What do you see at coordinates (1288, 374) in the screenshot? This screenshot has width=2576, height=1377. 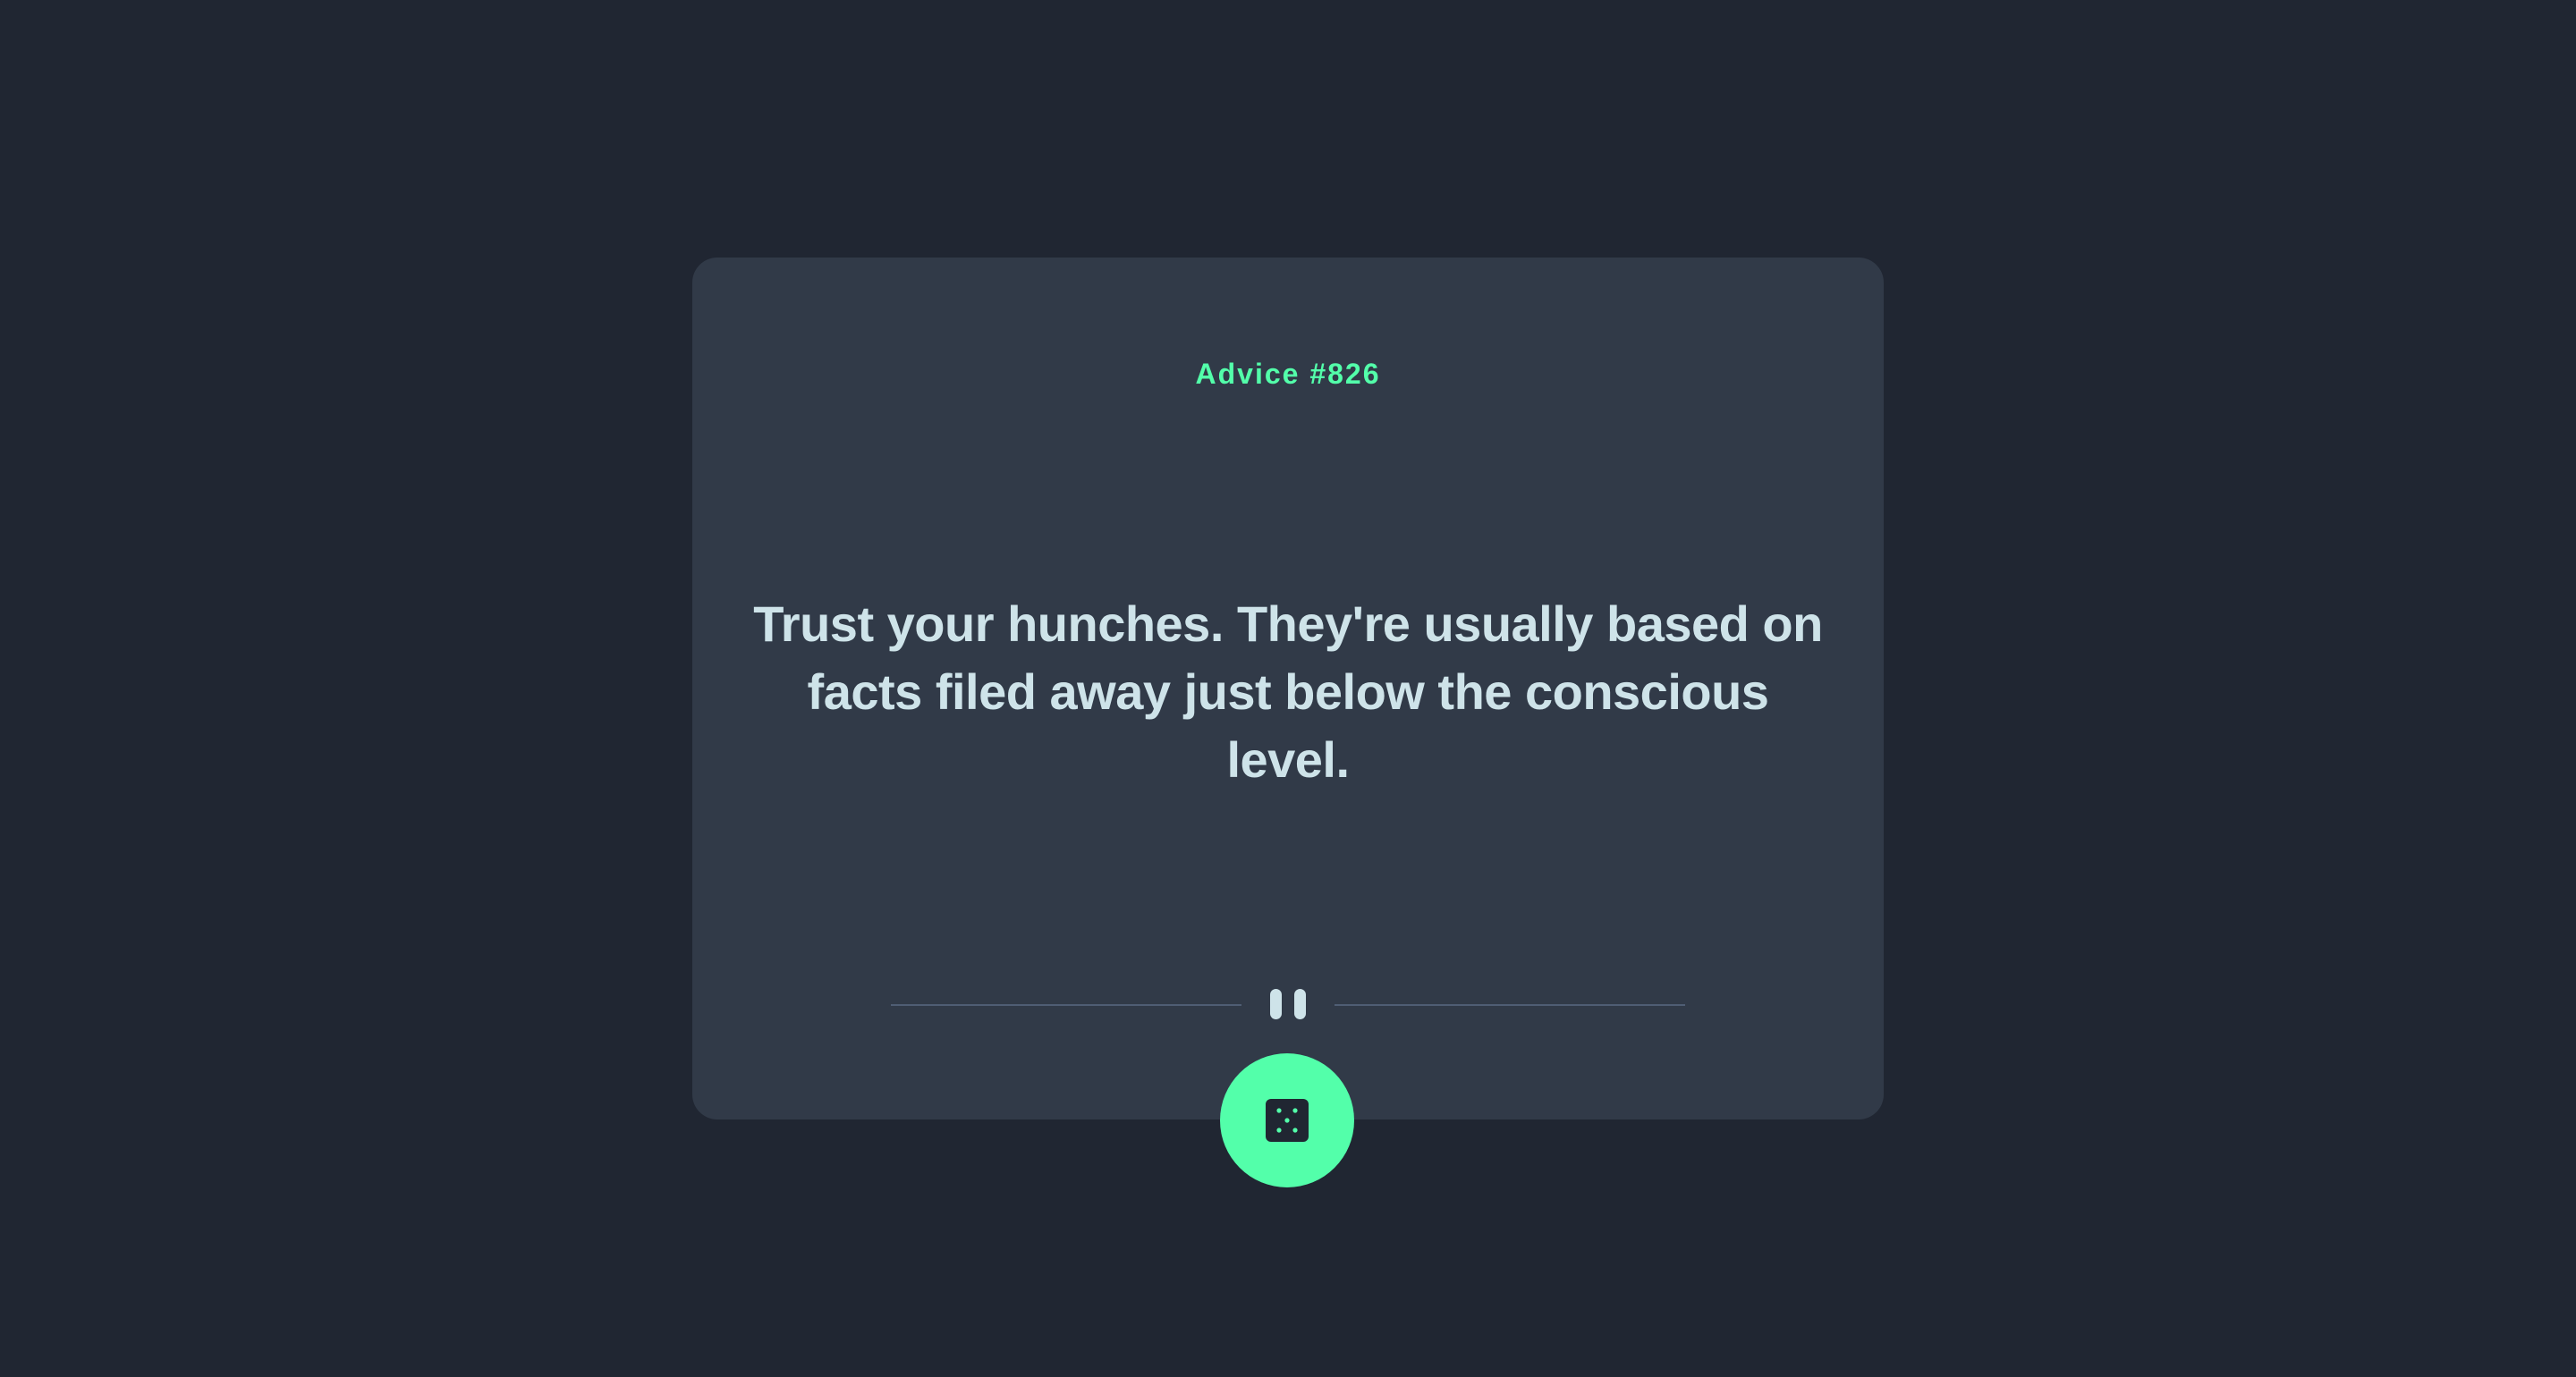 I see `advice-id-label: Advice #826` at bounding box center [1288, 374].